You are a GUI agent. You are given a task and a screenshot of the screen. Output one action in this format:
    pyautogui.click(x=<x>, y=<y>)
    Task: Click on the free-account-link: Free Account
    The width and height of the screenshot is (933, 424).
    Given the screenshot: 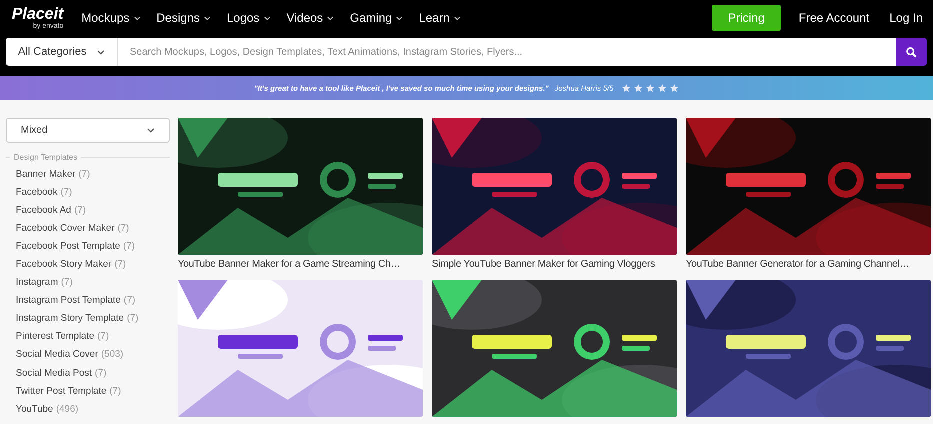 What is the action you would take?
    pyautogui.click(x=834, y=18)
    